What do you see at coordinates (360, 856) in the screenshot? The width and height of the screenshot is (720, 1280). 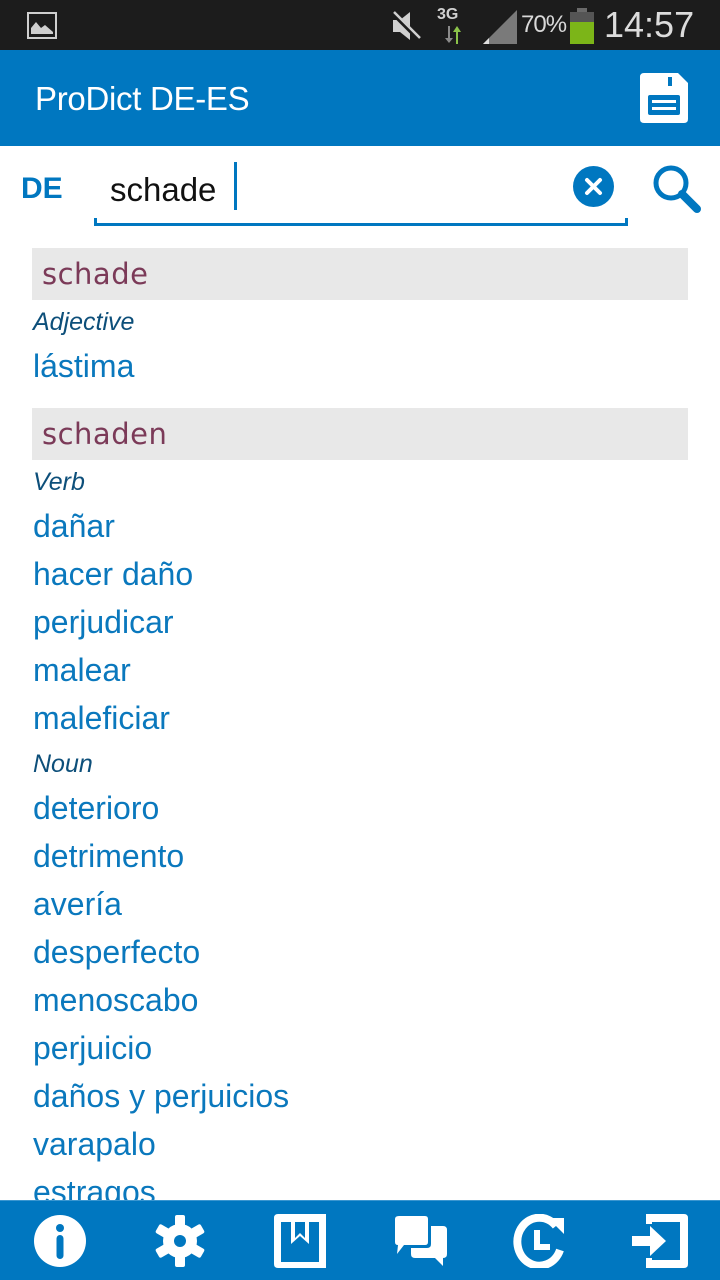 I see `translation-item: detrimento` at bounding box center [360, 856].